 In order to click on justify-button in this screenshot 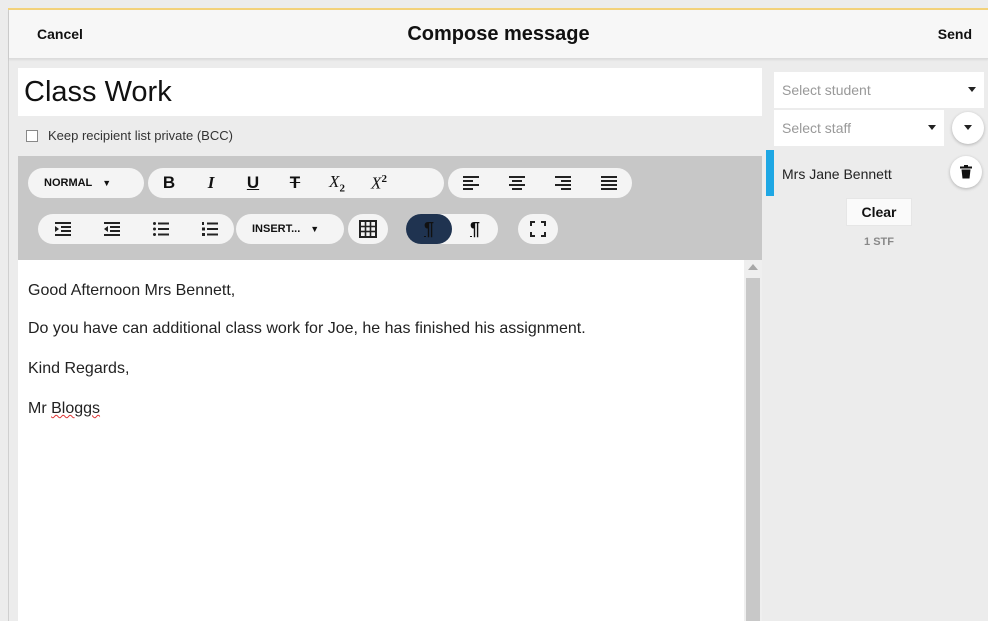, I will do `click(609, 183)`.